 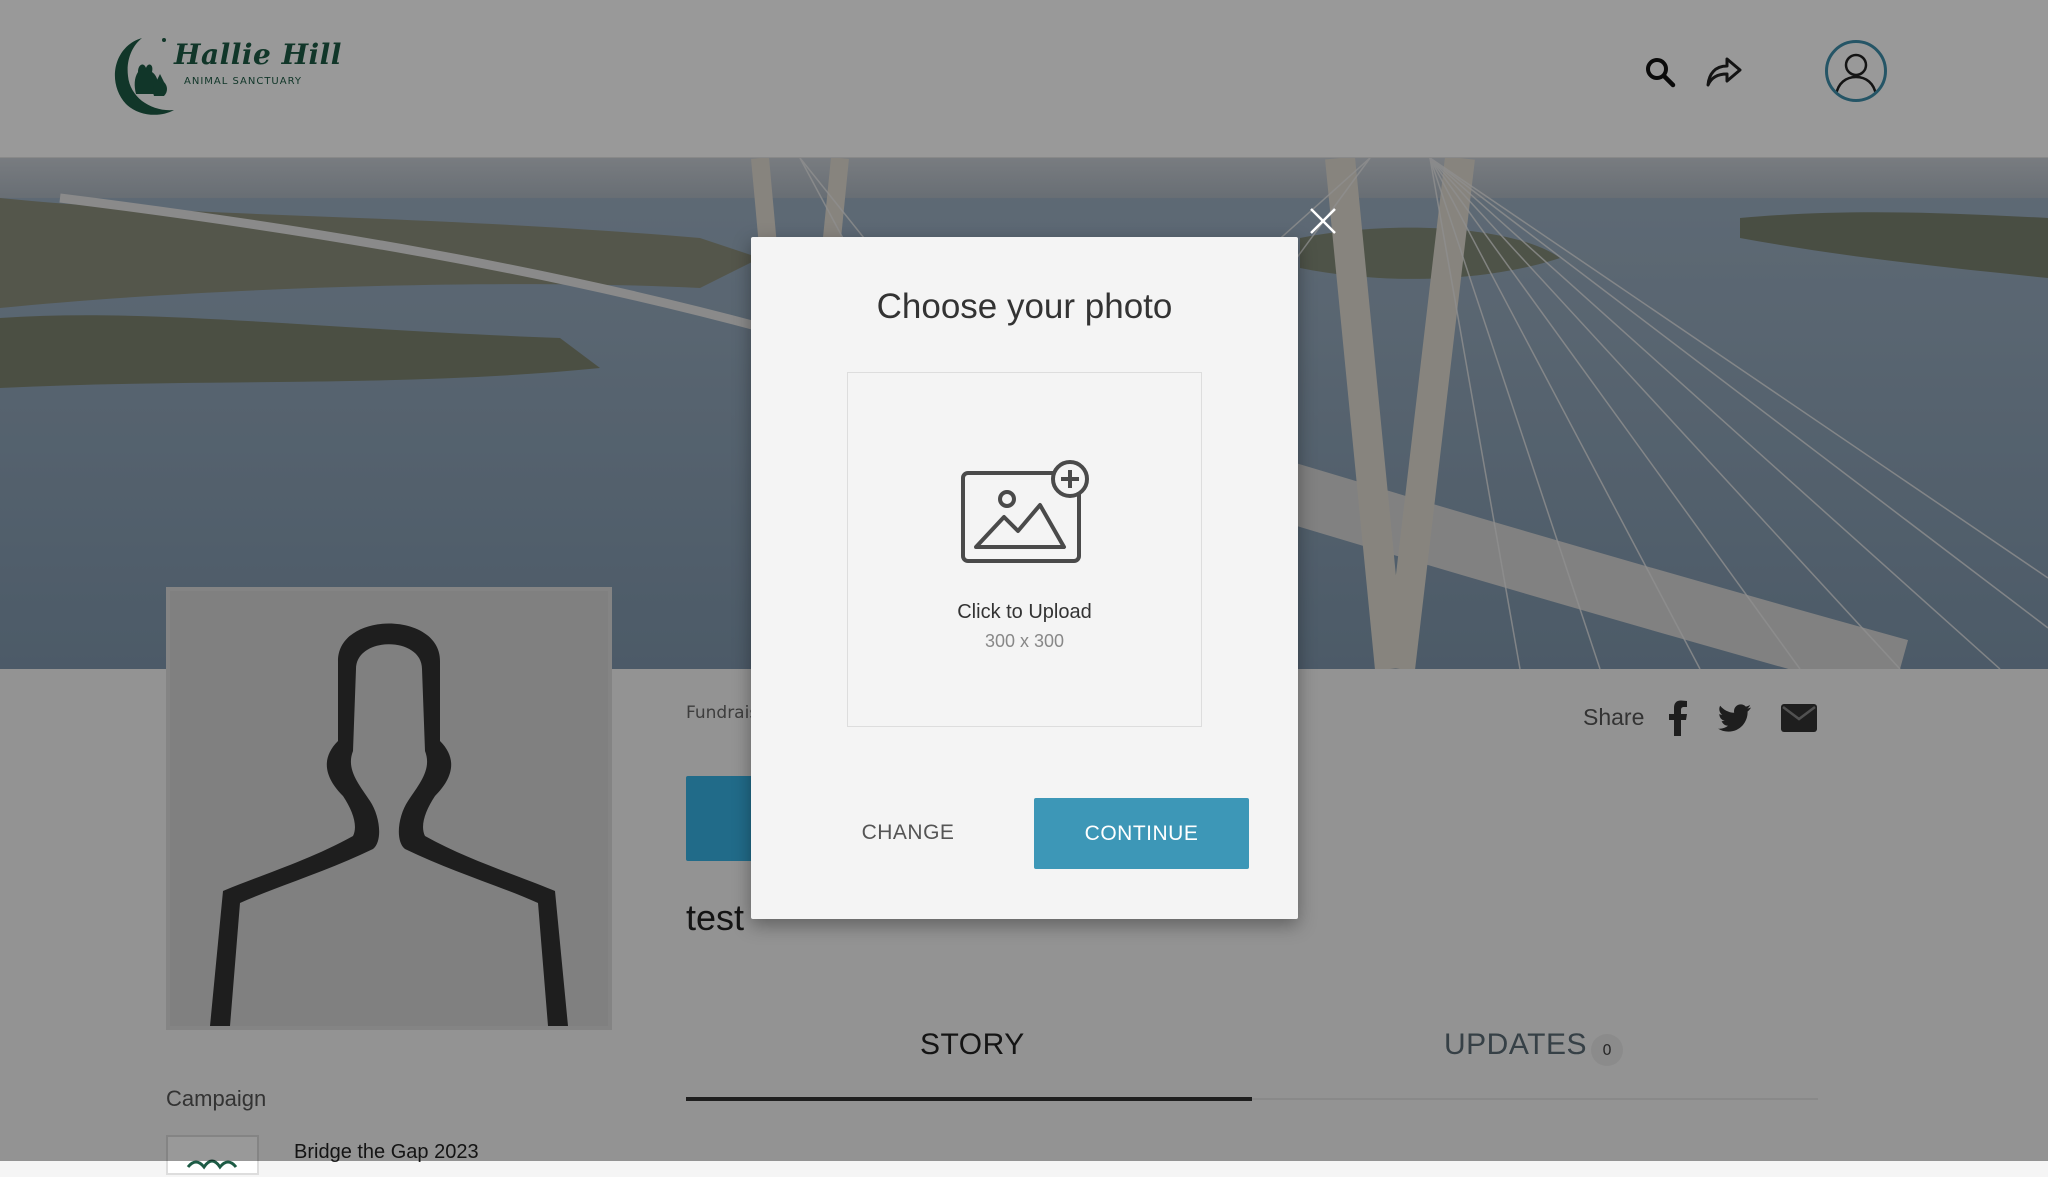 What do you see at coordinates (1141, 833) in the screenshot?
I see `continue-button: CONTINUE` at bounding box center [1141, 833].